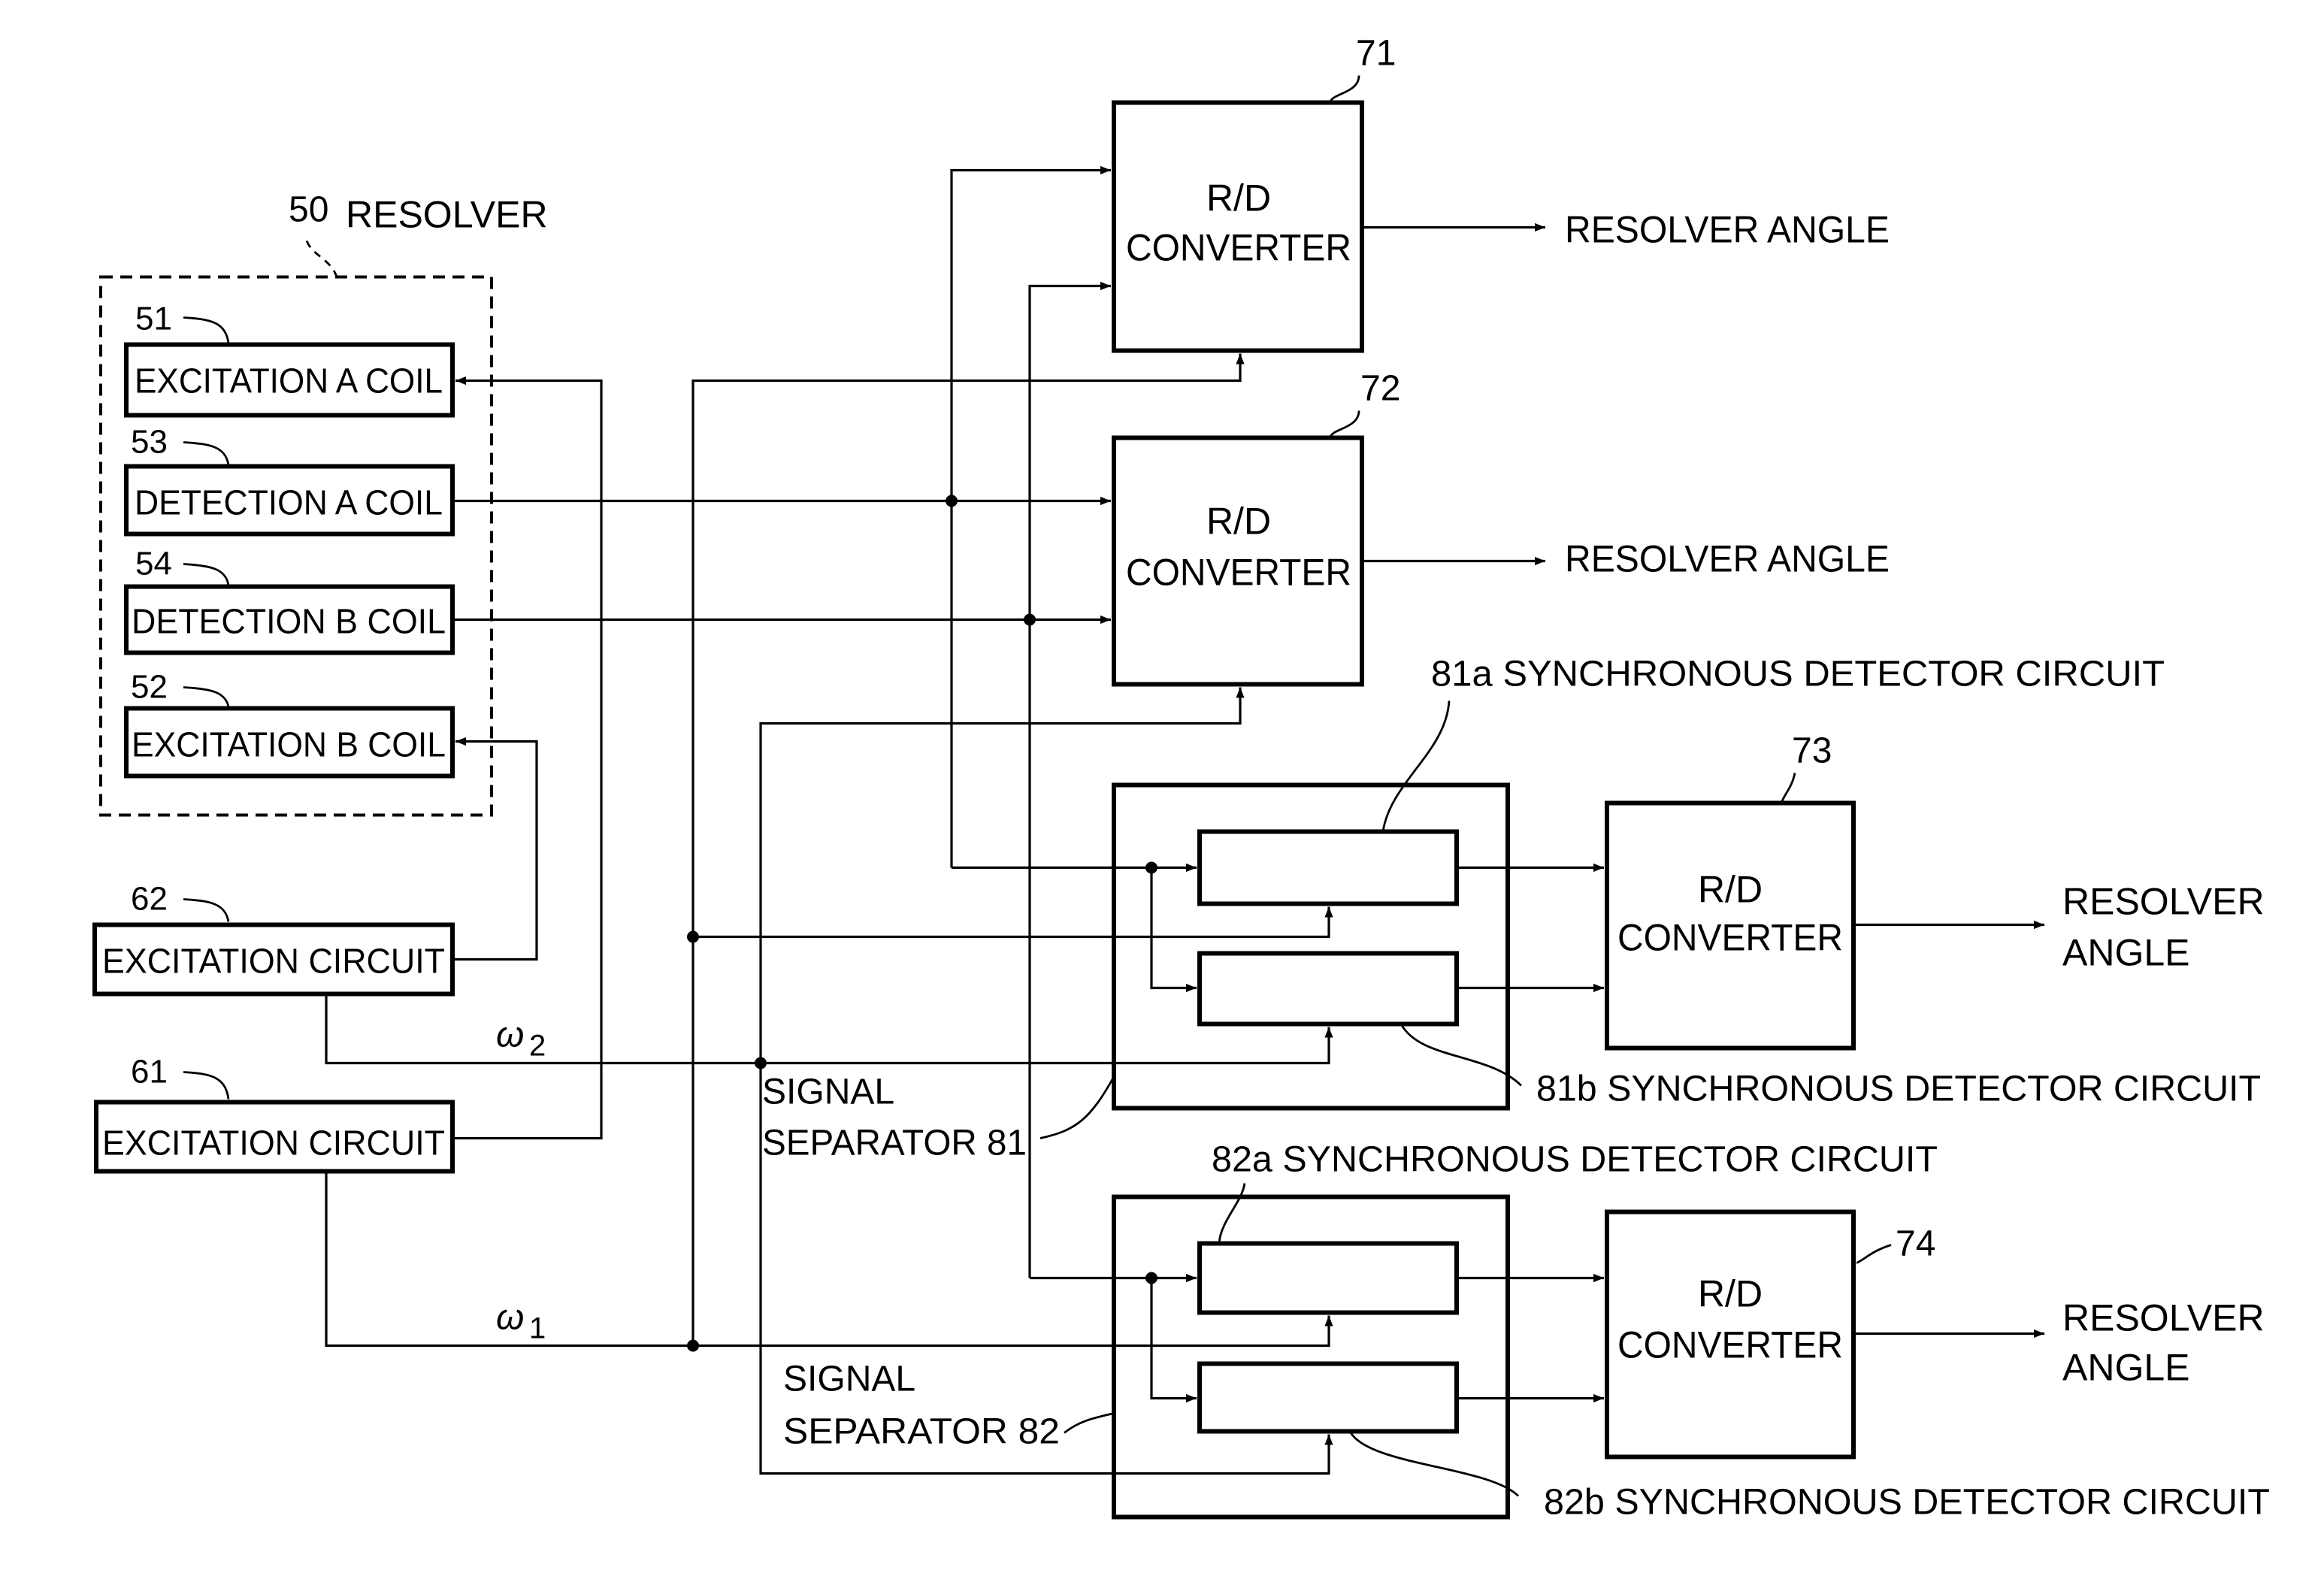 Image resolution: width=2324 pixels, height=1570 pixels. I want to click on resolver-label: RESOLVER, so click(447, 215).